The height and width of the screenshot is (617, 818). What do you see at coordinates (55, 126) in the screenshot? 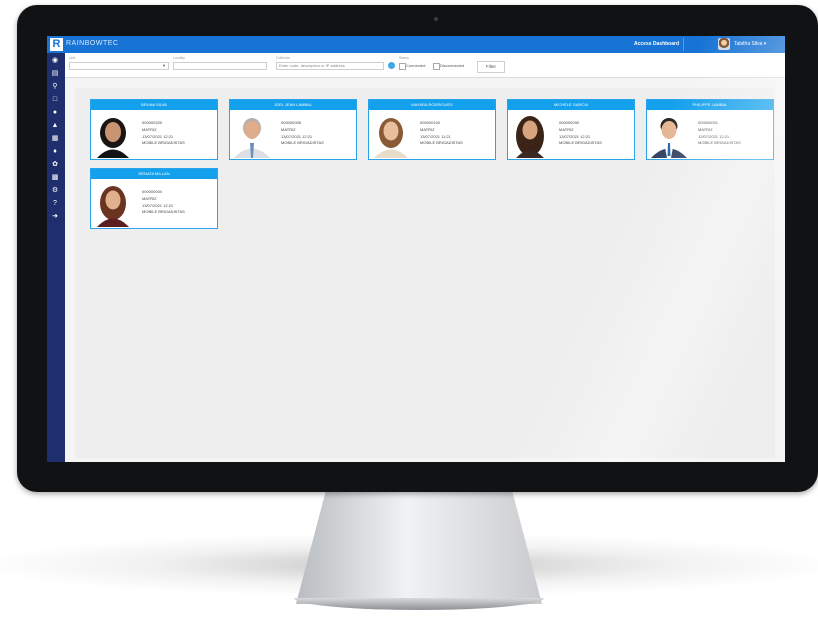
I see `user-icon: ▲` at bounding box center [55, 126].